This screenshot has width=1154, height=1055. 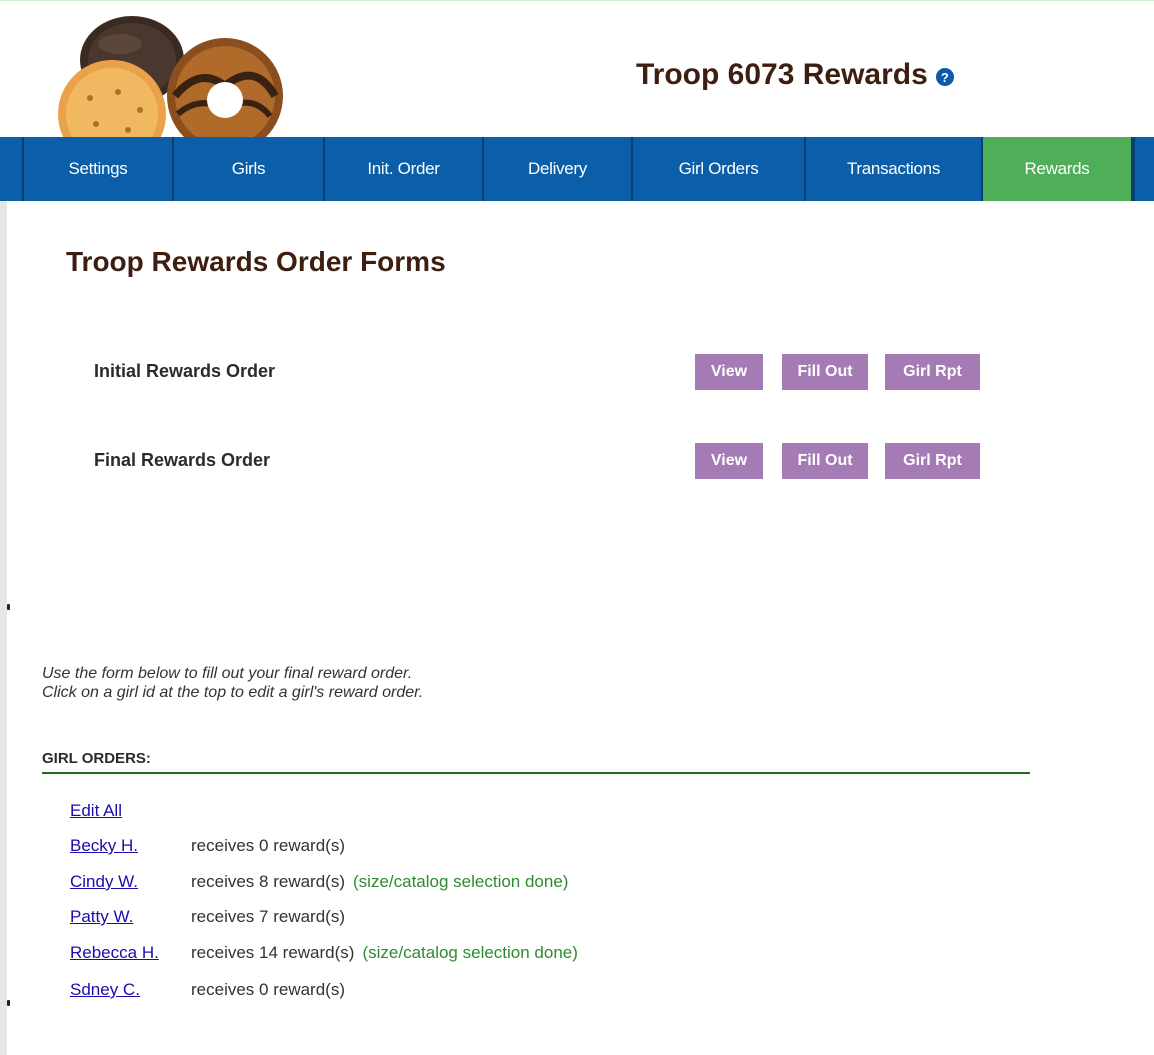 I want to click on final-view-button: View, so click(x=729, y=461).